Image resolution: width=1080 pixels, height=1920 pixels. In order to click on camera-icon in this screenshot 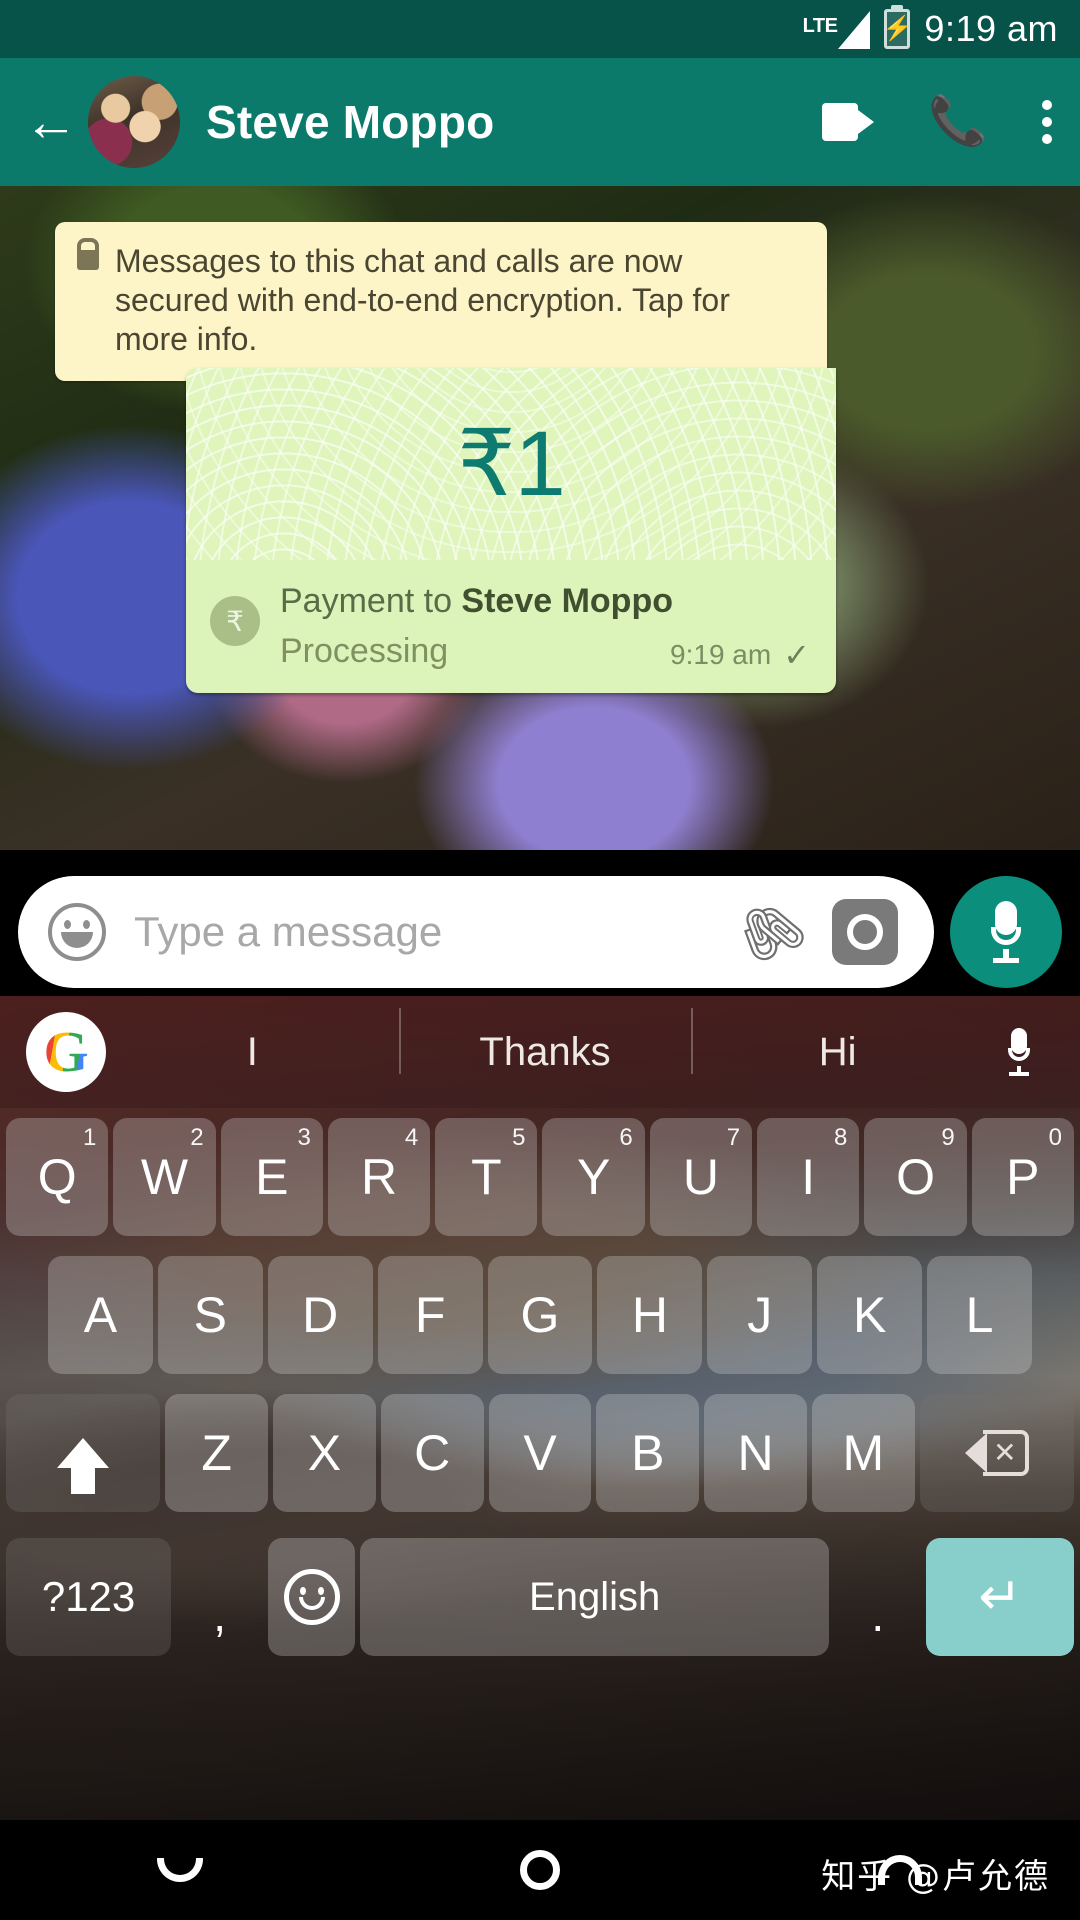, I will do `click(865, 932)`.